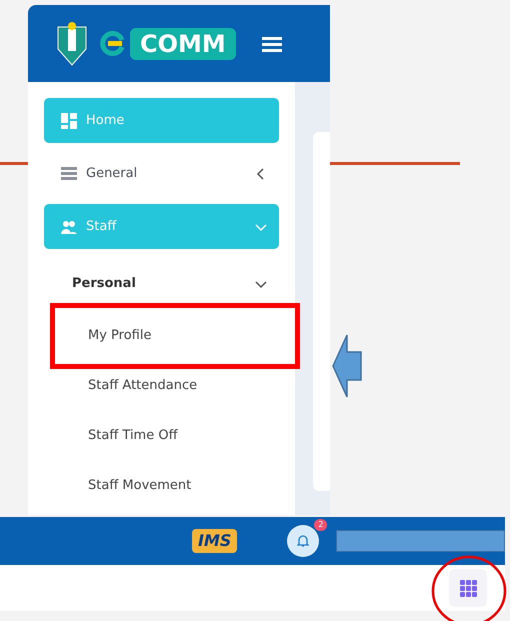  Describe the element at coordinates (161, 336) in the screenshot. I see `submenu-item: My Profile` at that location.